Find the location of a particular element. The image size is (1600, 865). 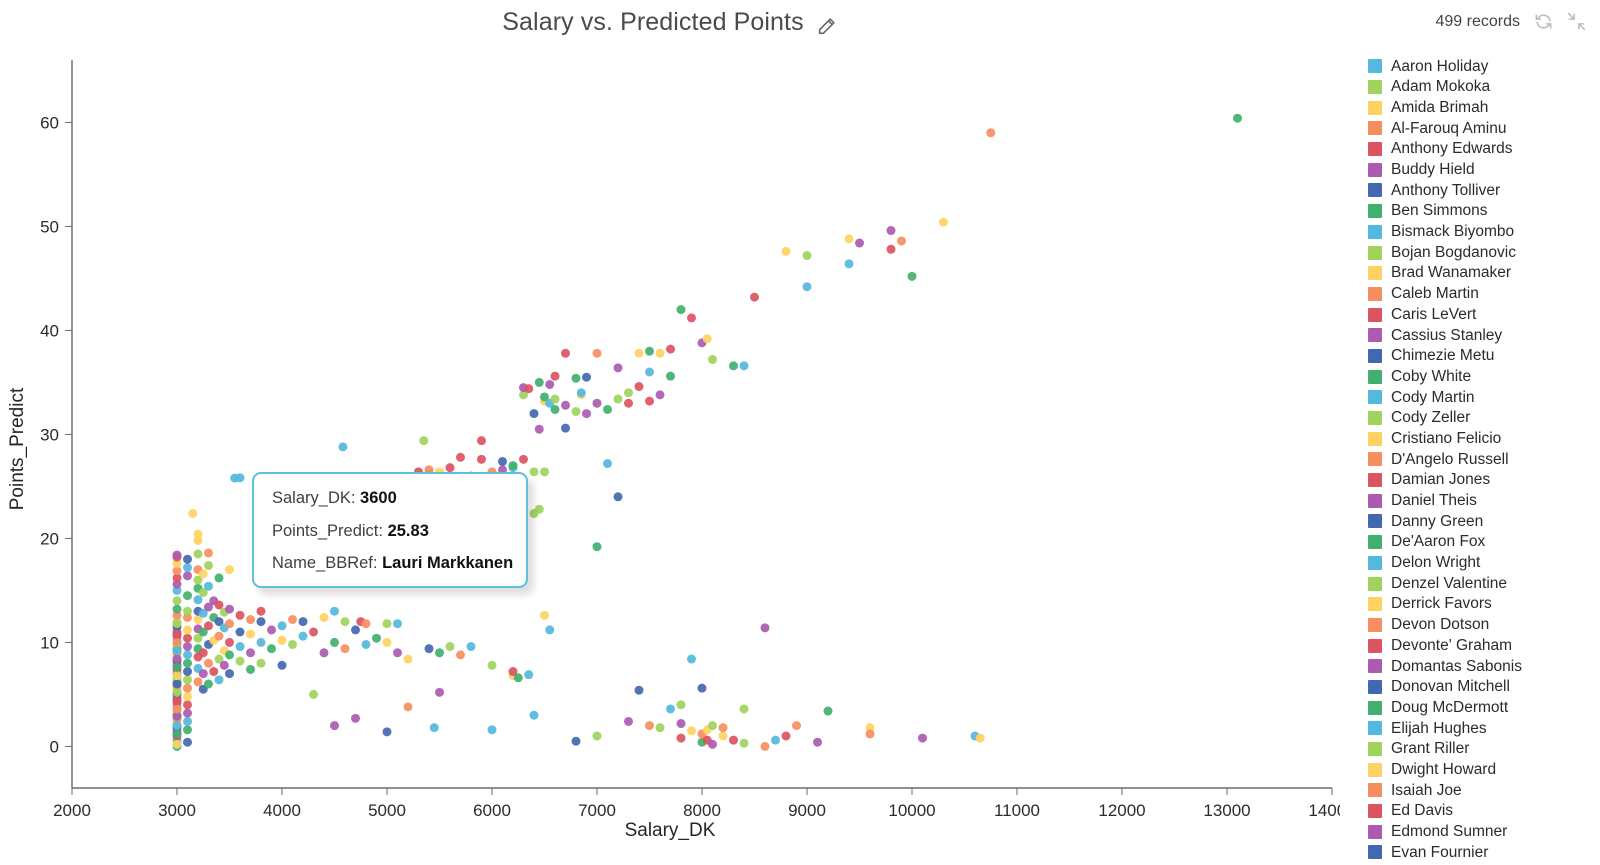

legend-item: Denzel Valentine is located at coordinates (1484, 583).